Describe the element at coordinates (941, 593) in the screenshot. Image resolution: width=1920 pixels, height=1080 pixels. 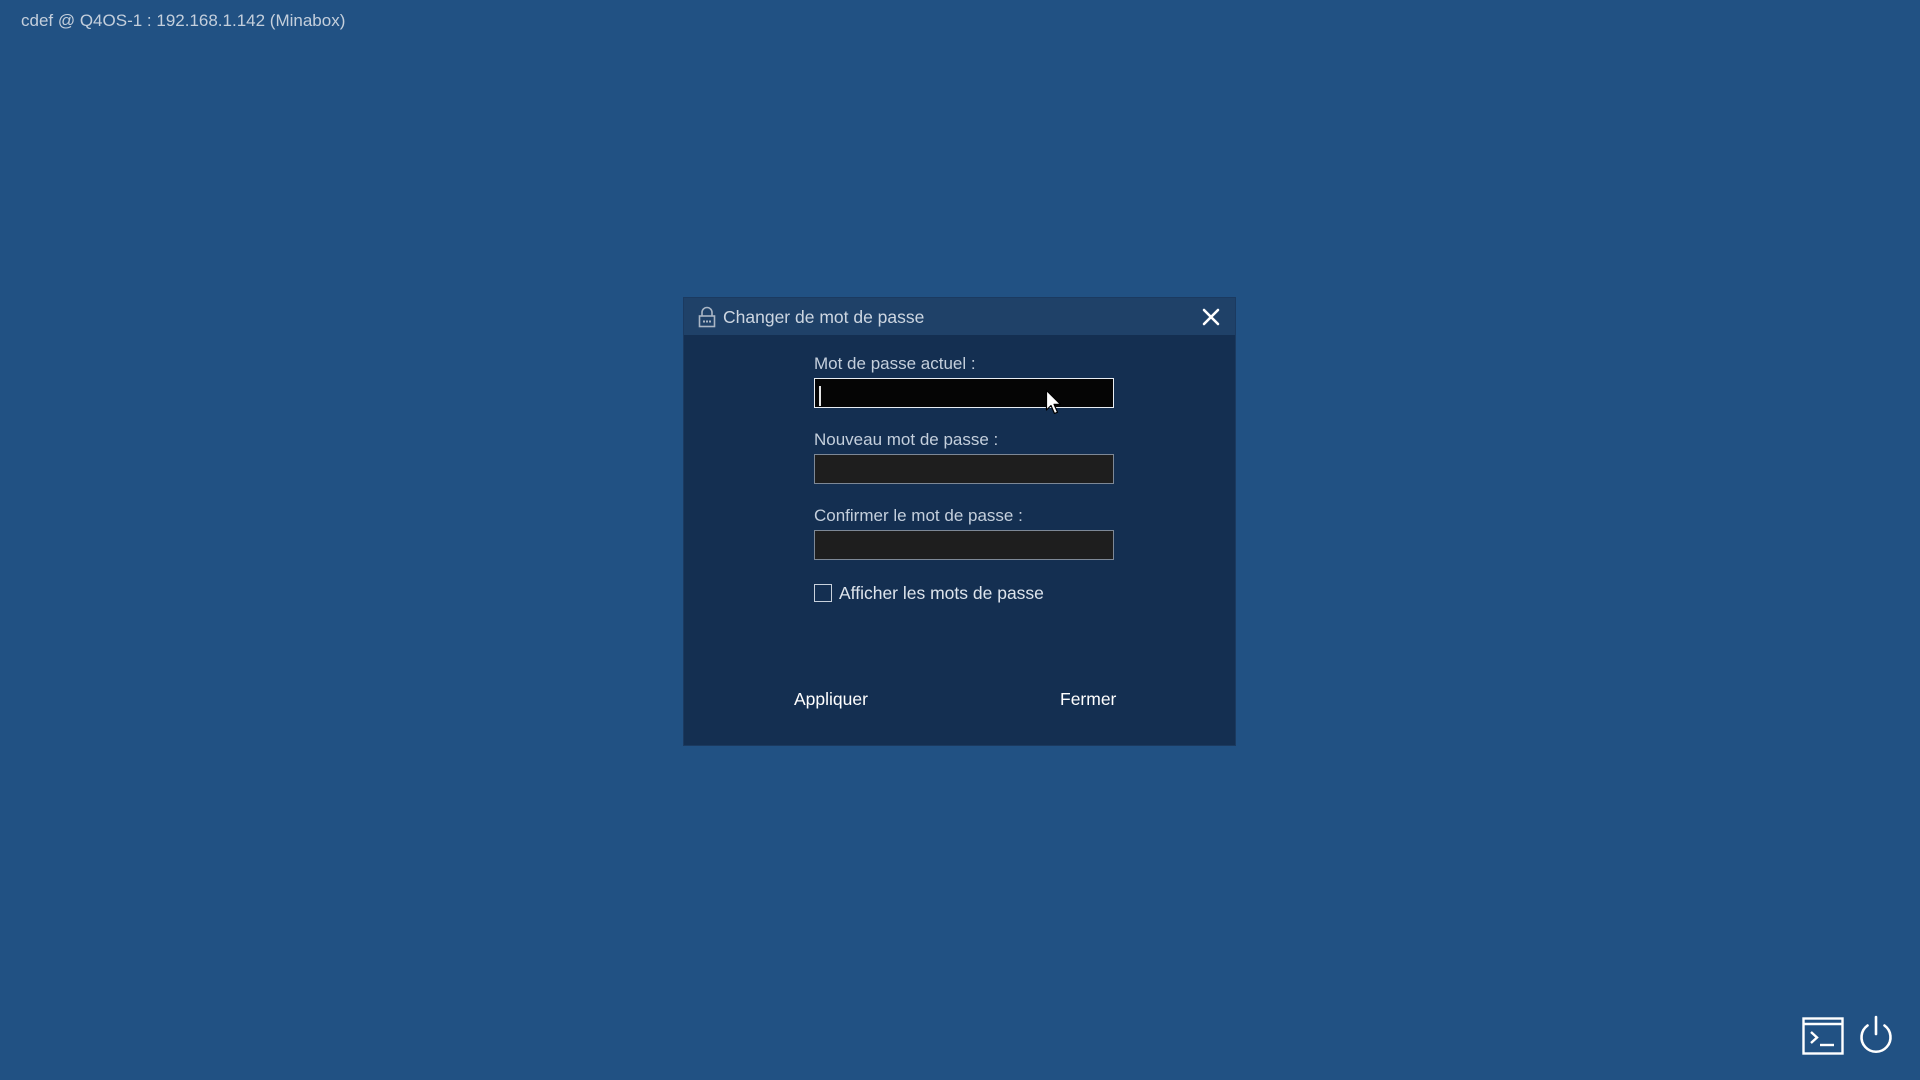
I see `show-passwords-label: Afficher les mots de passe` at that location.